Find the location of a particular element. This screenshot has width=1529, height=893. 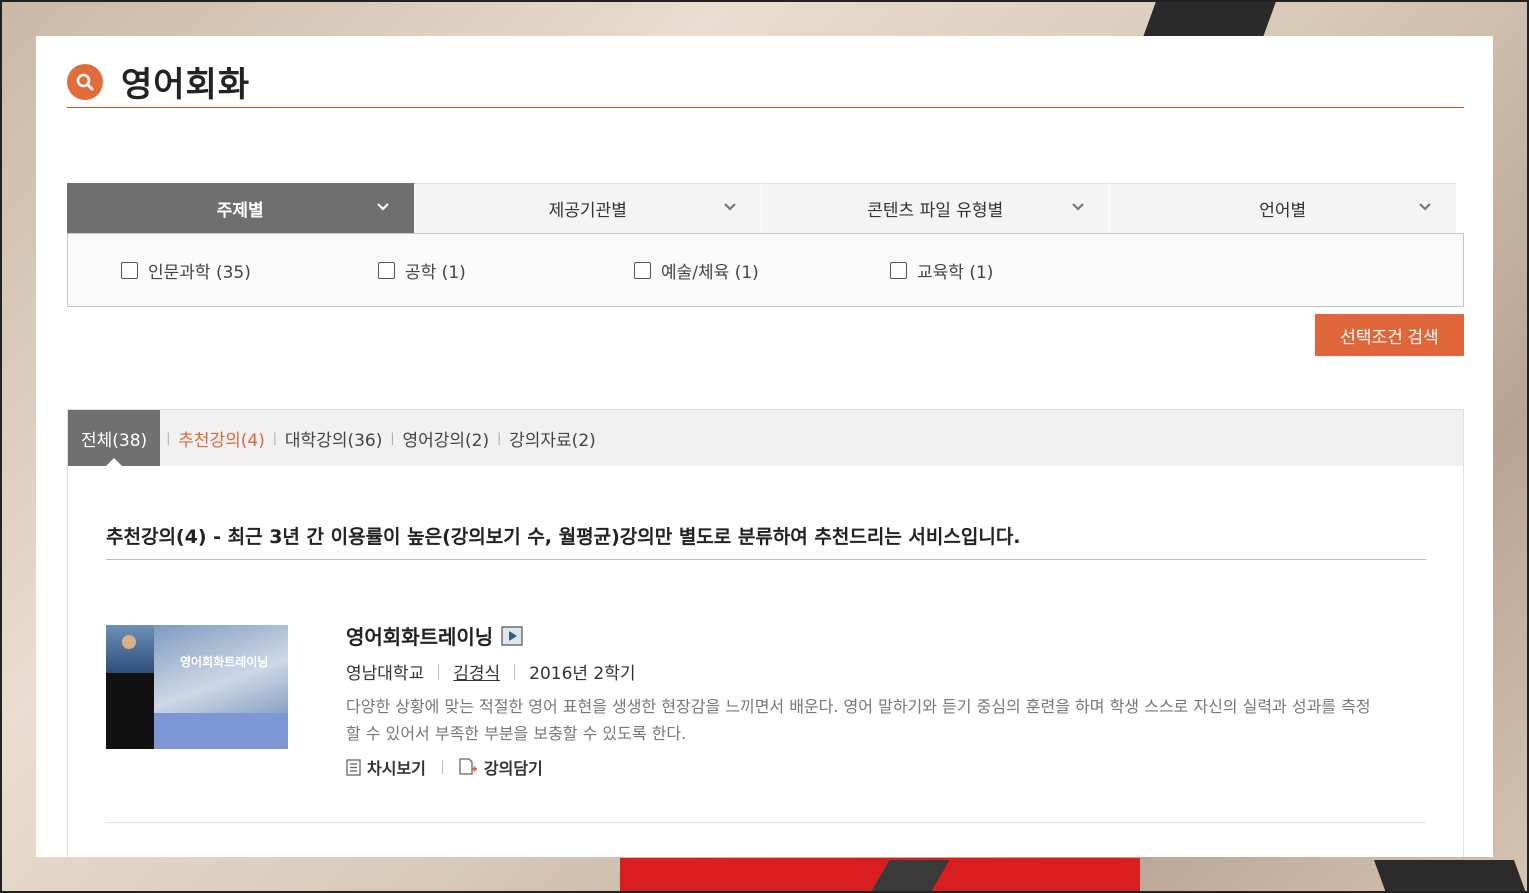

filter-tab-provider: 제공기관별 is located at coordinates (588, 208).